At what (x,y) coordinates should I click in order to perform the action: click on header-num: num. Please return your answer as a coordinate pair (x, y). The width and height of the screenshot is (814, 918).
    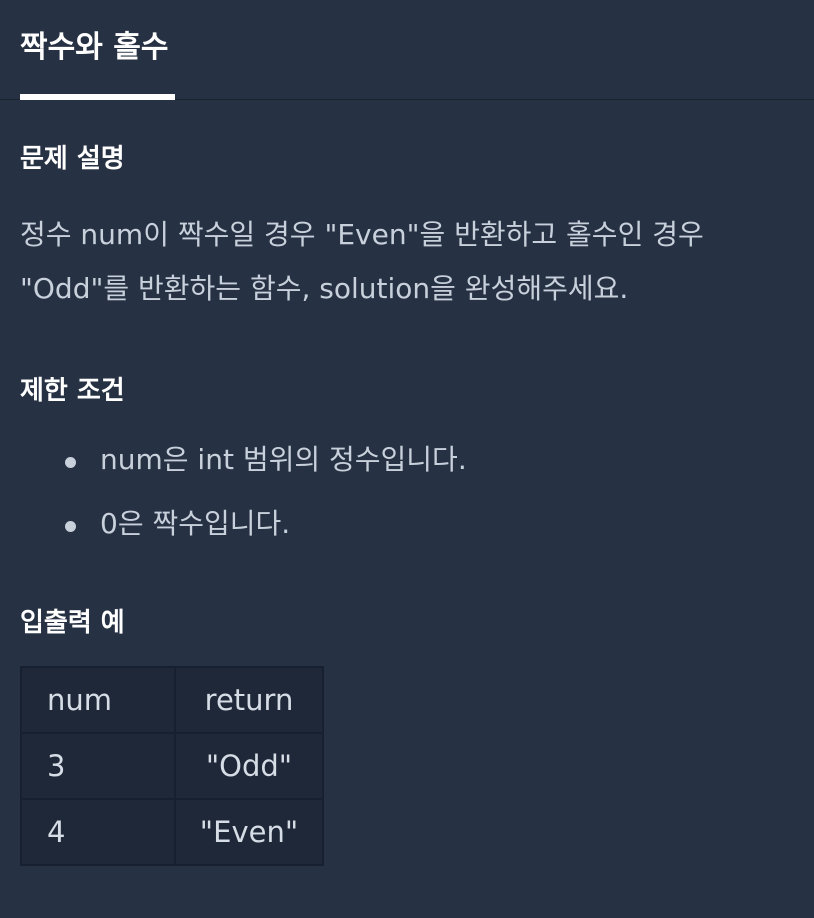
    Looking at the image, I should click on (98, 700).